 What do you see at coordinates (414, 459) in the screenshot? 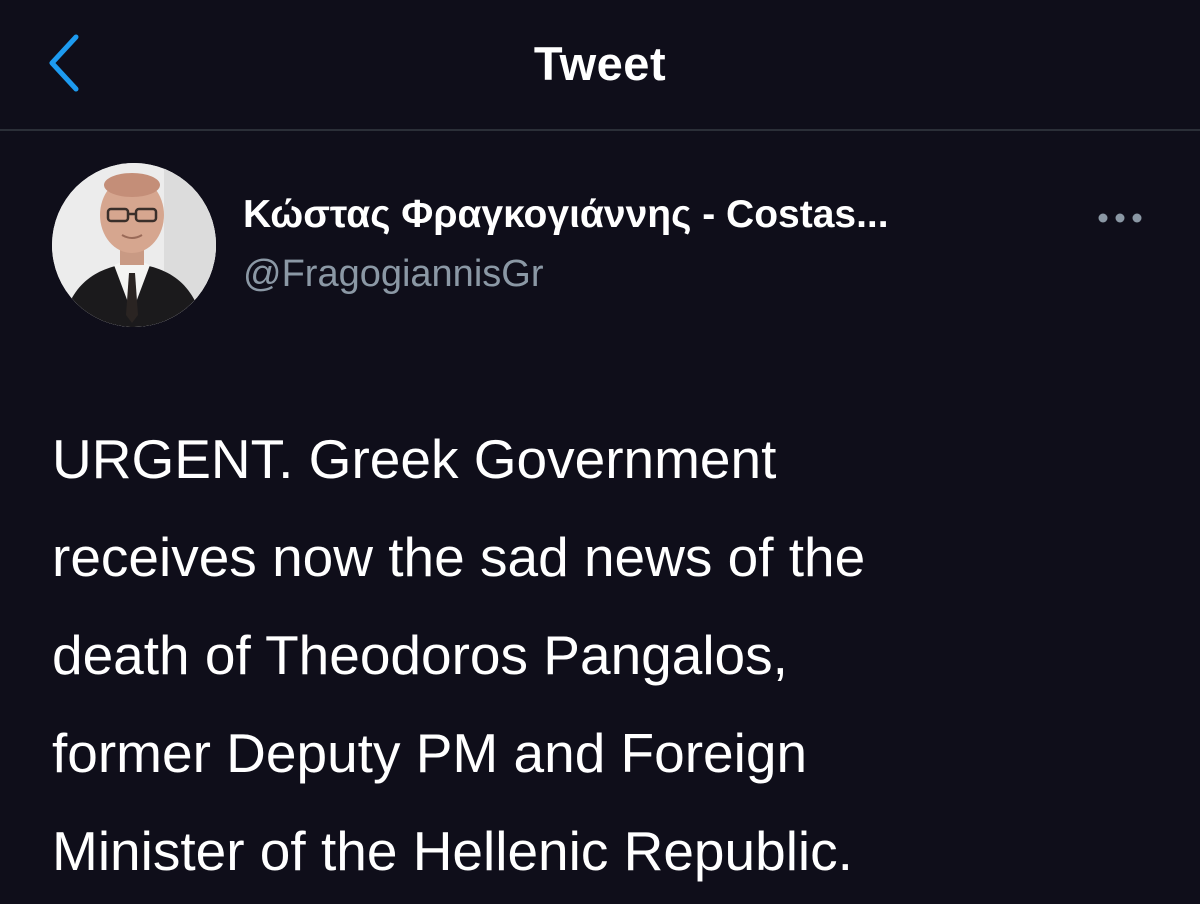
I see `tweet-text-line: URGENT. Greek Government` at bounding box center [414, 459].